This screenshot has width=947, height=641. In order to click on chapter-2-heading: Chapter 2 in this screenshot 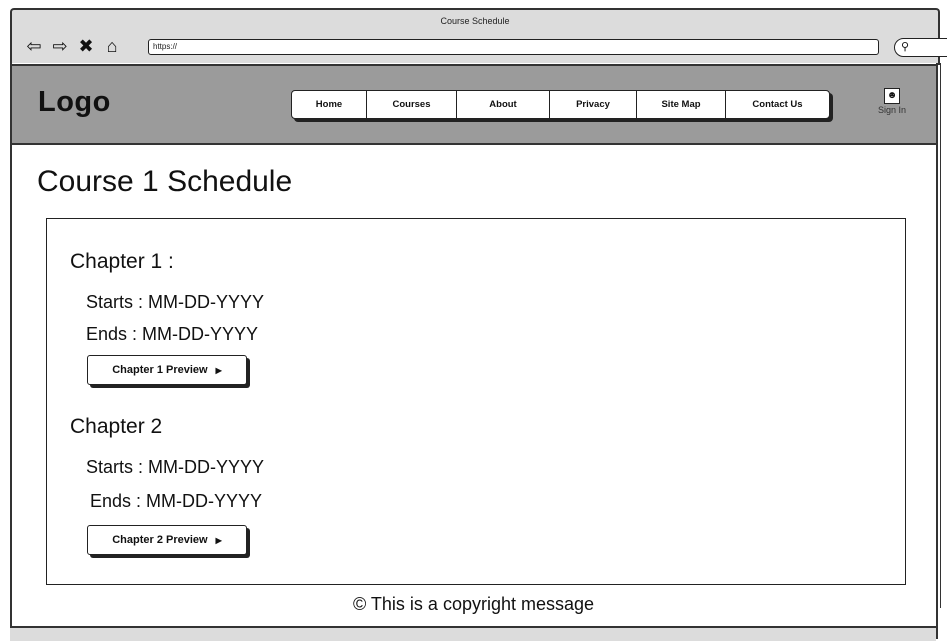, I will do `click(116, 426)`.